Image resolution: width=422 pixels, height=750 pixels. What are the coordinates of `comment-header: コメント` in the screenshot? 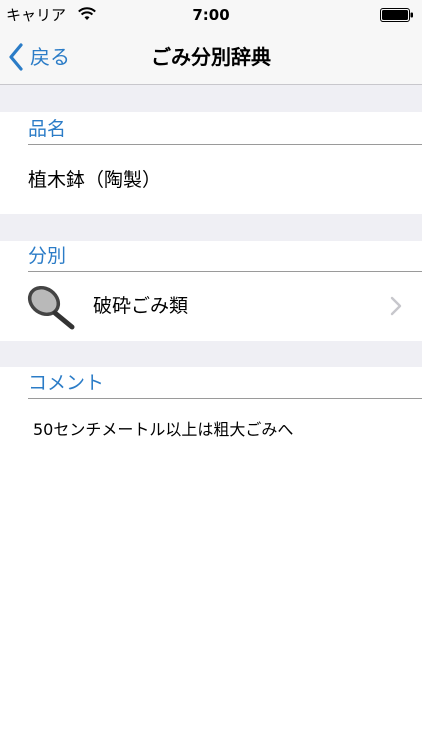 It's located at (225, 384).